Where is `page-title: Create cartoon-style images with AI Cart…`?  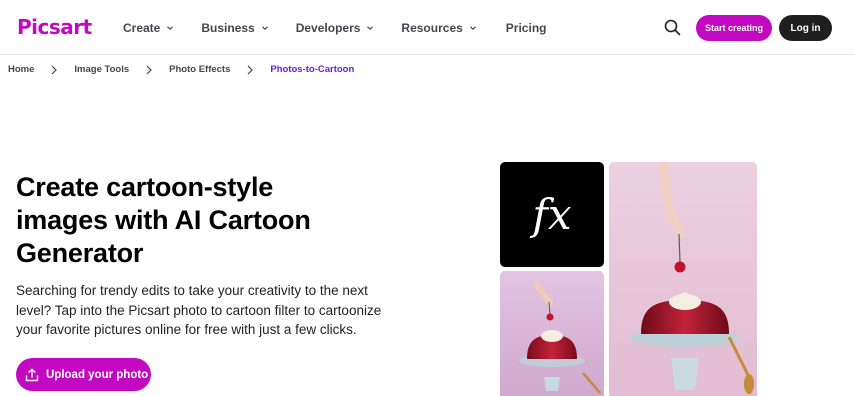
page-title: Create cartoon-style images with AI Cart… is located at coordinates (163, 220).